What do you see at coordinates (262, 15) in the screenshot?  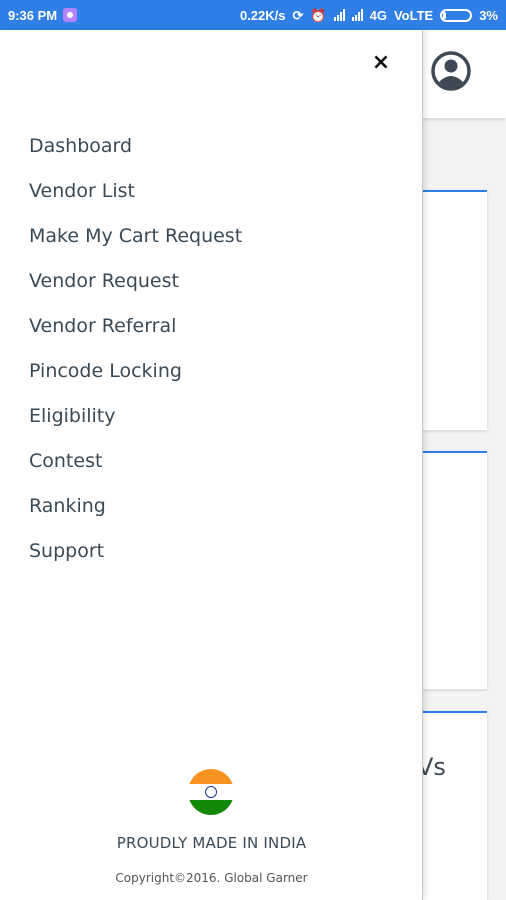 I see `network-speed: 0.22K/s` at bounding box center [262, 15].